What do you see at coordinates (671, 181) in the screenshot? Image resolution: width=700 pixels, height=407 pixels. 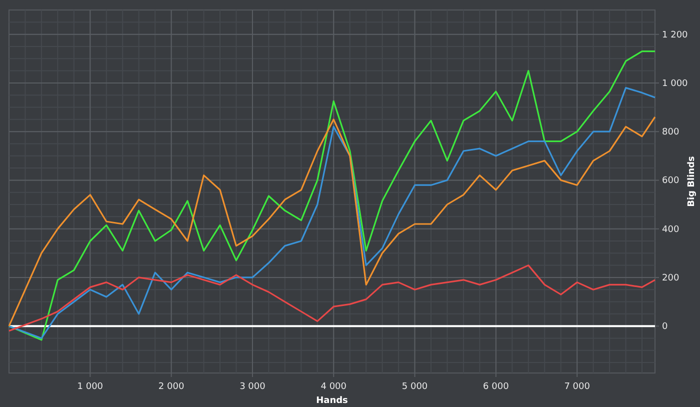 I see `tick-label: 600` at bounding box center [671, 181].